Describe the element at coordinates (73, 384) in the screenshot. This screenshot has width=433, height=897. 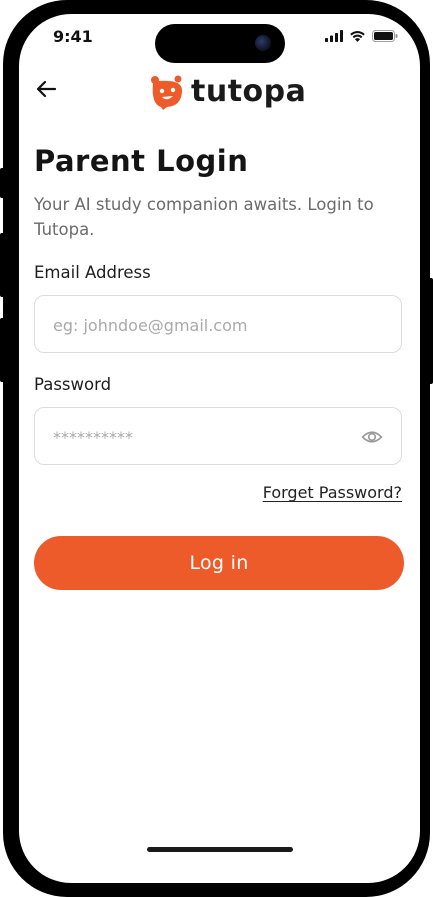
I see `password-label: Password` at that location.